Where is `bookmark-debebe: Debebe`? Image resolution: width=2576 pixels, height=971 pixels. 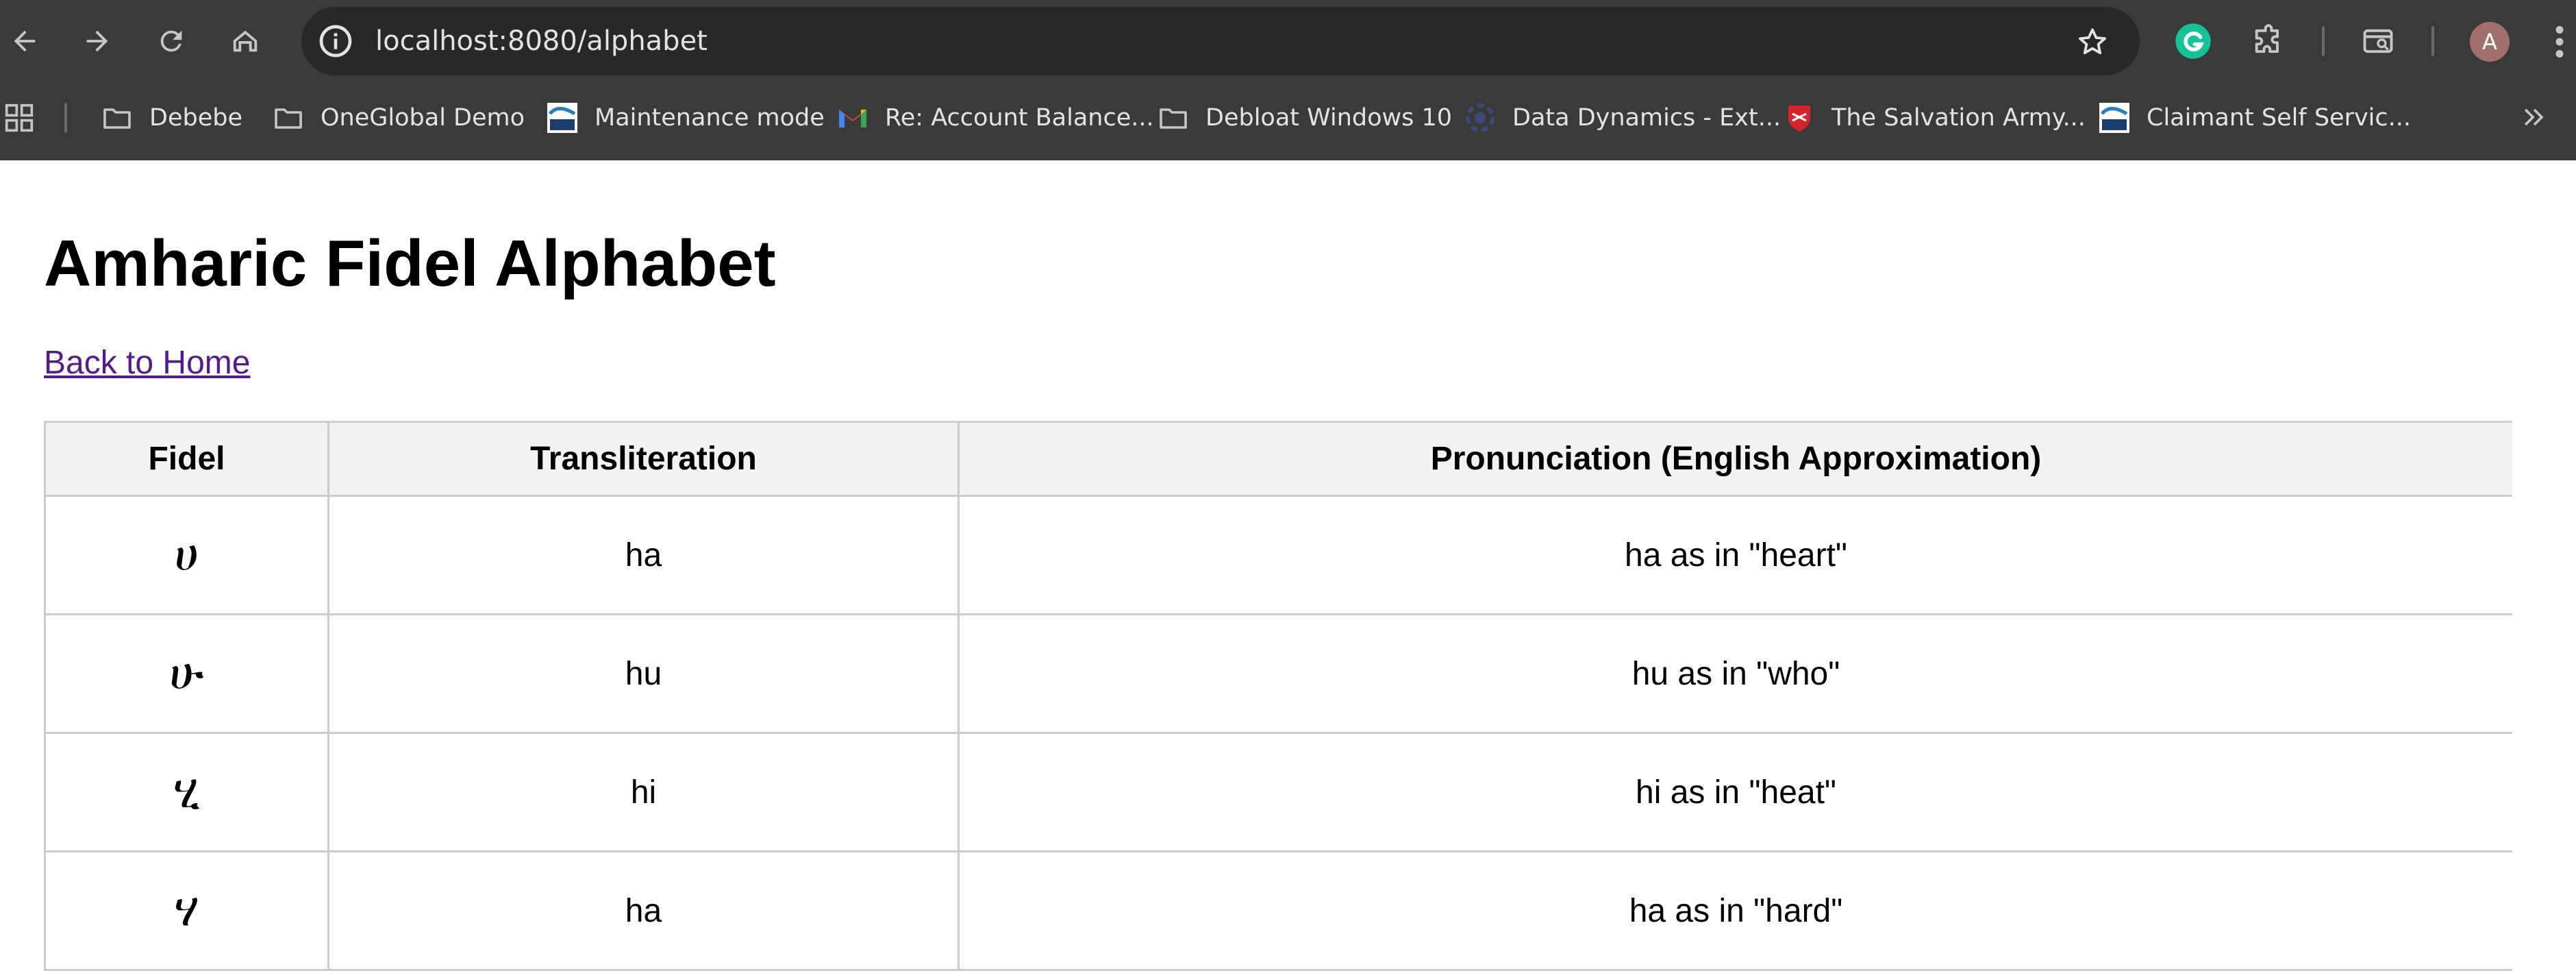 bookmark-debebe: Debebe is located at coordinates (171, 118).